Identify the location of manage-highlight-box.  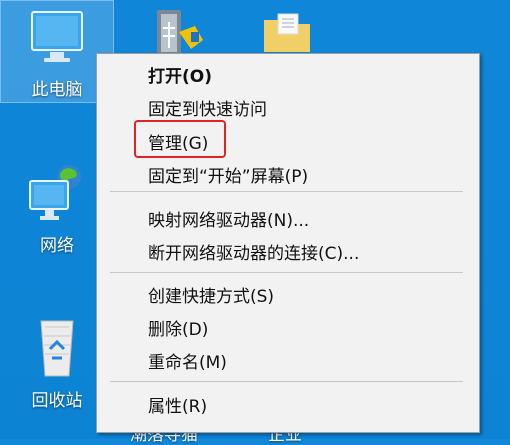
(180, 139).